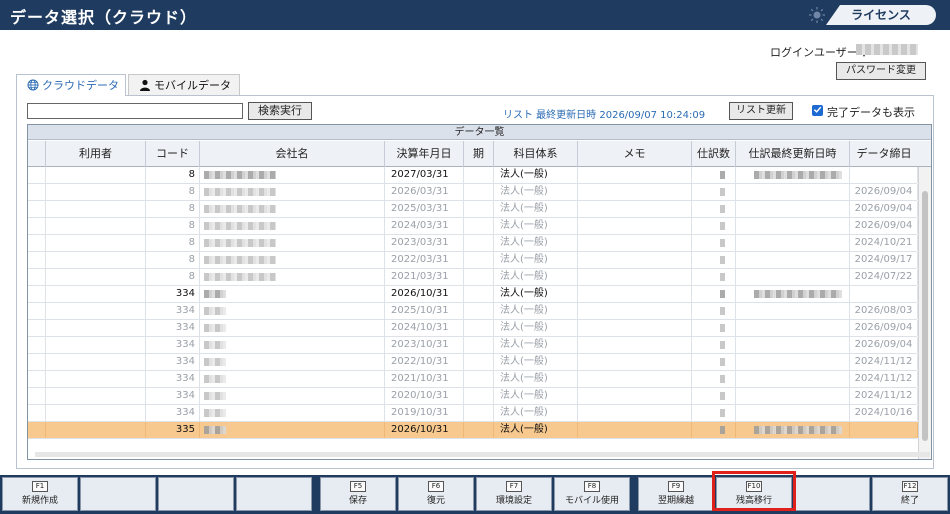  I want to click on table-cell: 2026/09/04, so click(884, 345).